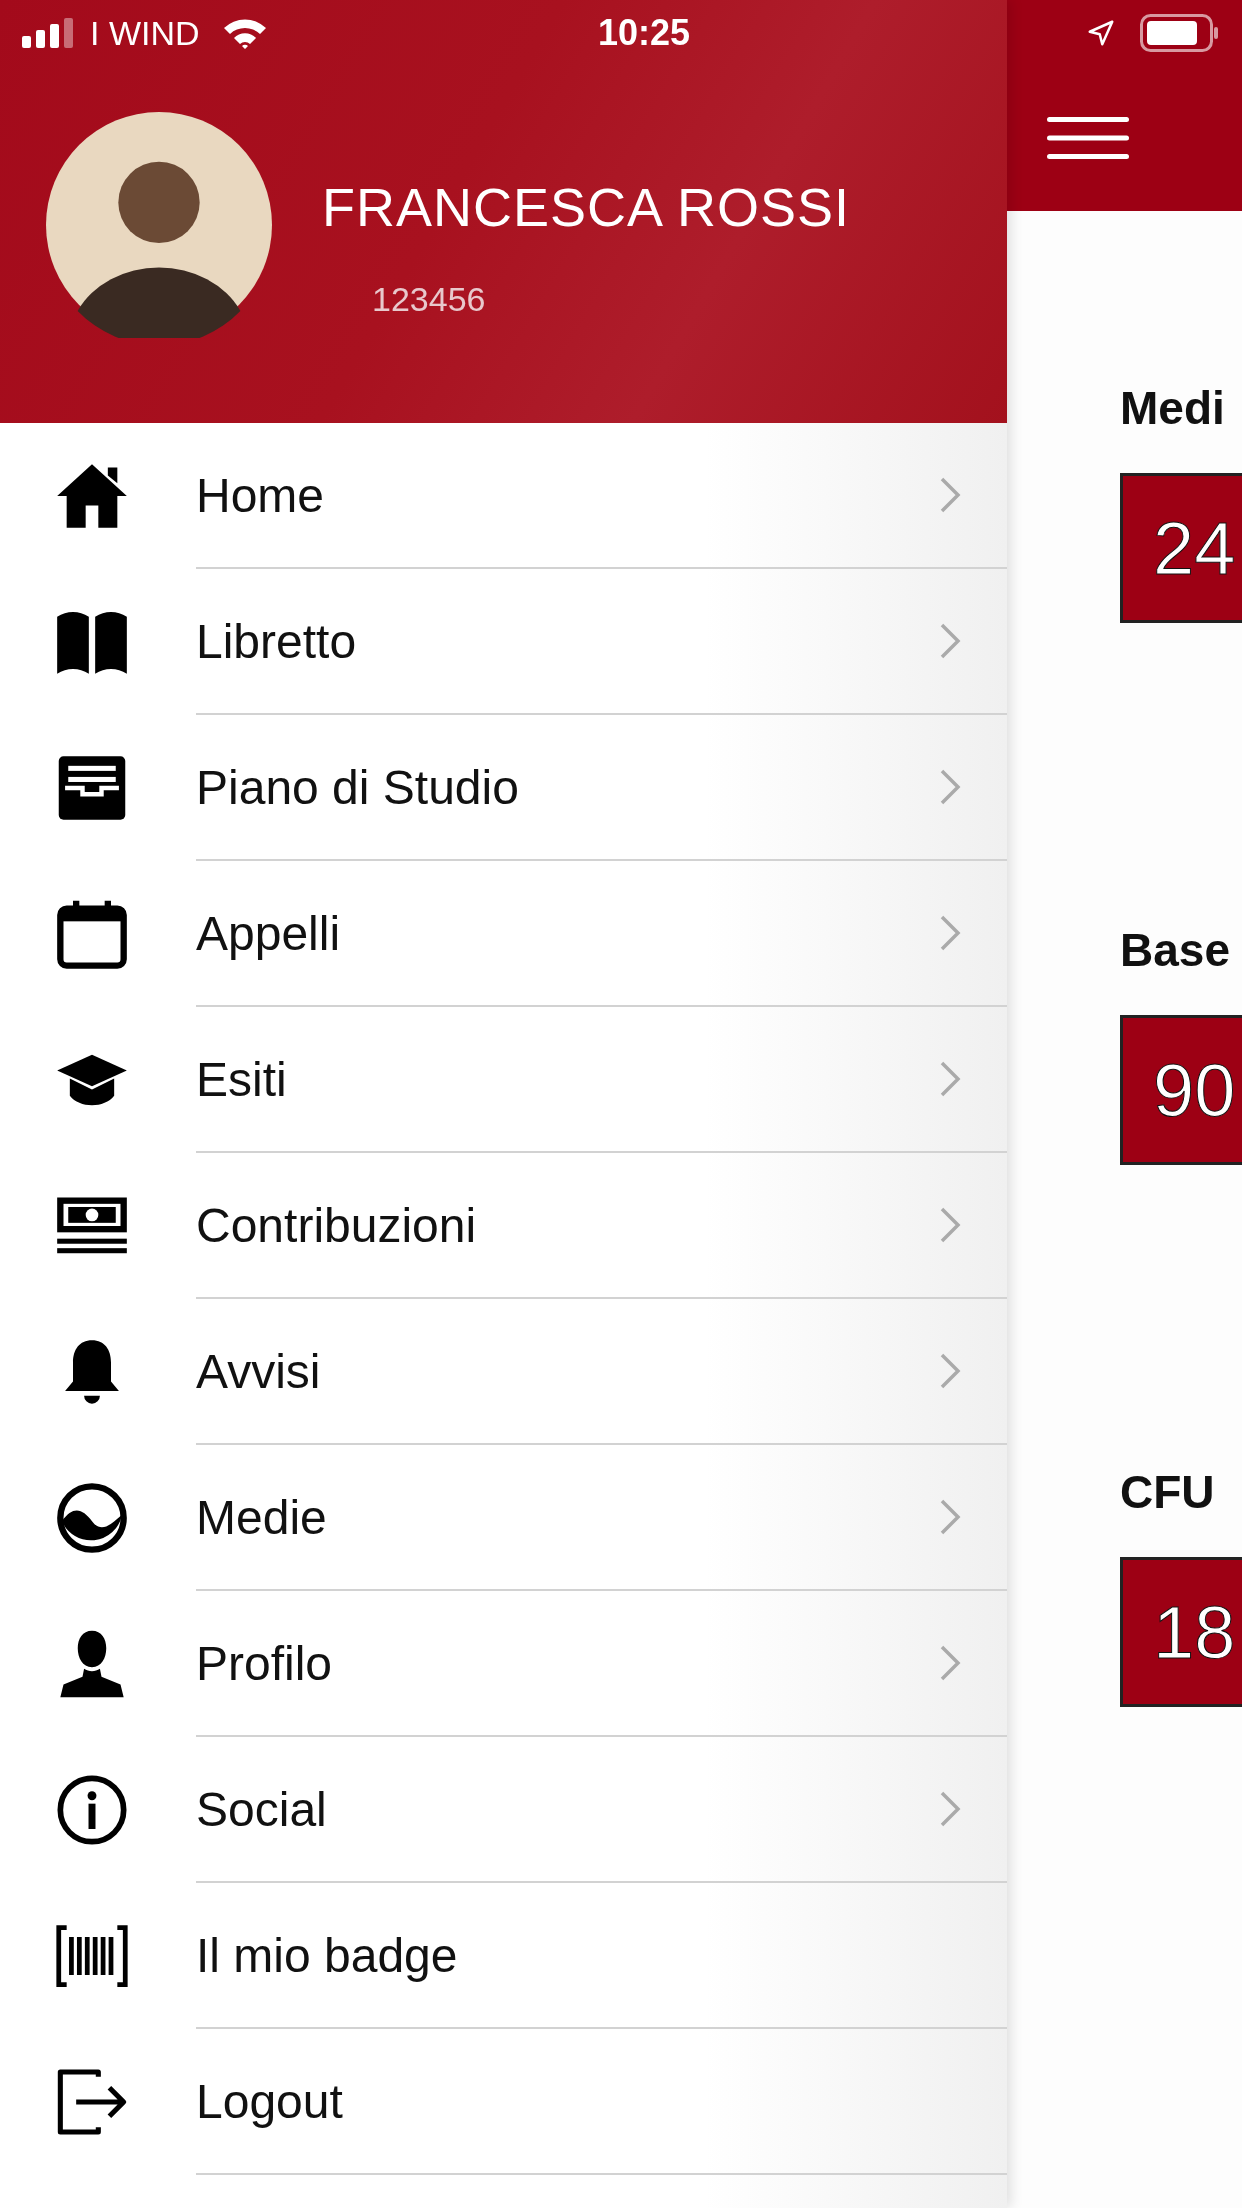 The image size is (1242, 2208). Describe the element at coordinates (503, 788) in the screenshot. I see `menu-item: Piano di Studio` at that location.